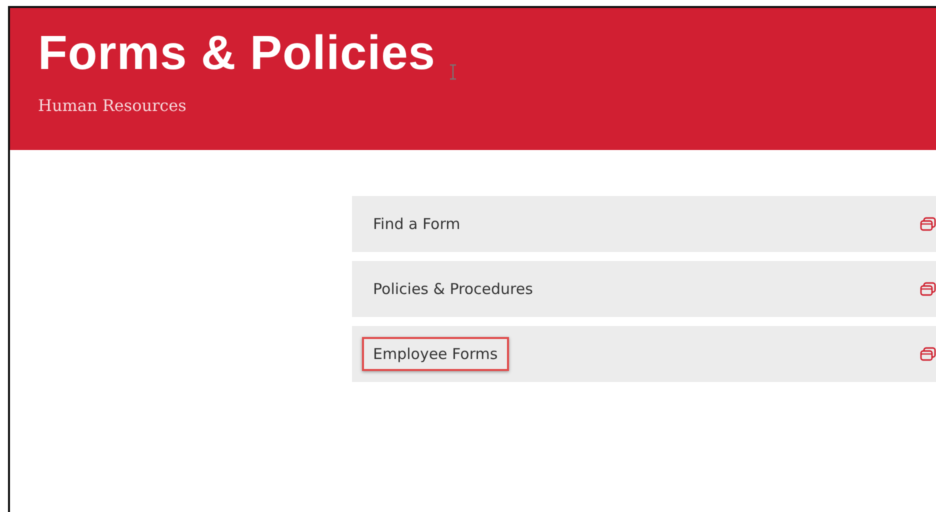 This screenshot has width=936, height=512. What do you see at coordinates (237, 54) in the screenshot?
I see `page-title: Forms & Policies` at bounding box center [237, 54].